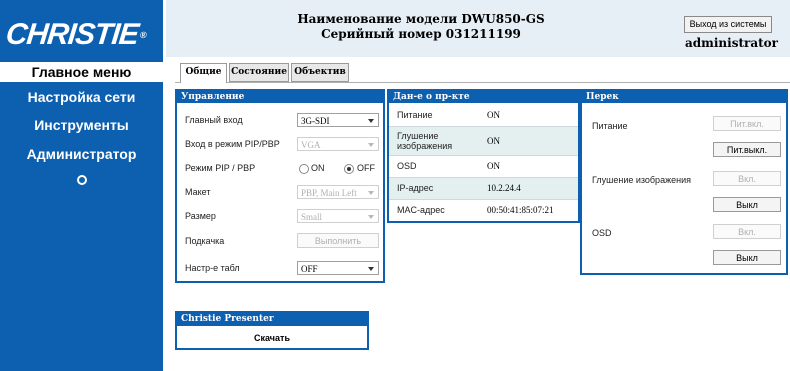 Image resolution: width=790 pixels, height=371 pixels. Describe the element at coordinates (747, 204) in the screenshot. I see `mute-off-button: Выкл` at that location.